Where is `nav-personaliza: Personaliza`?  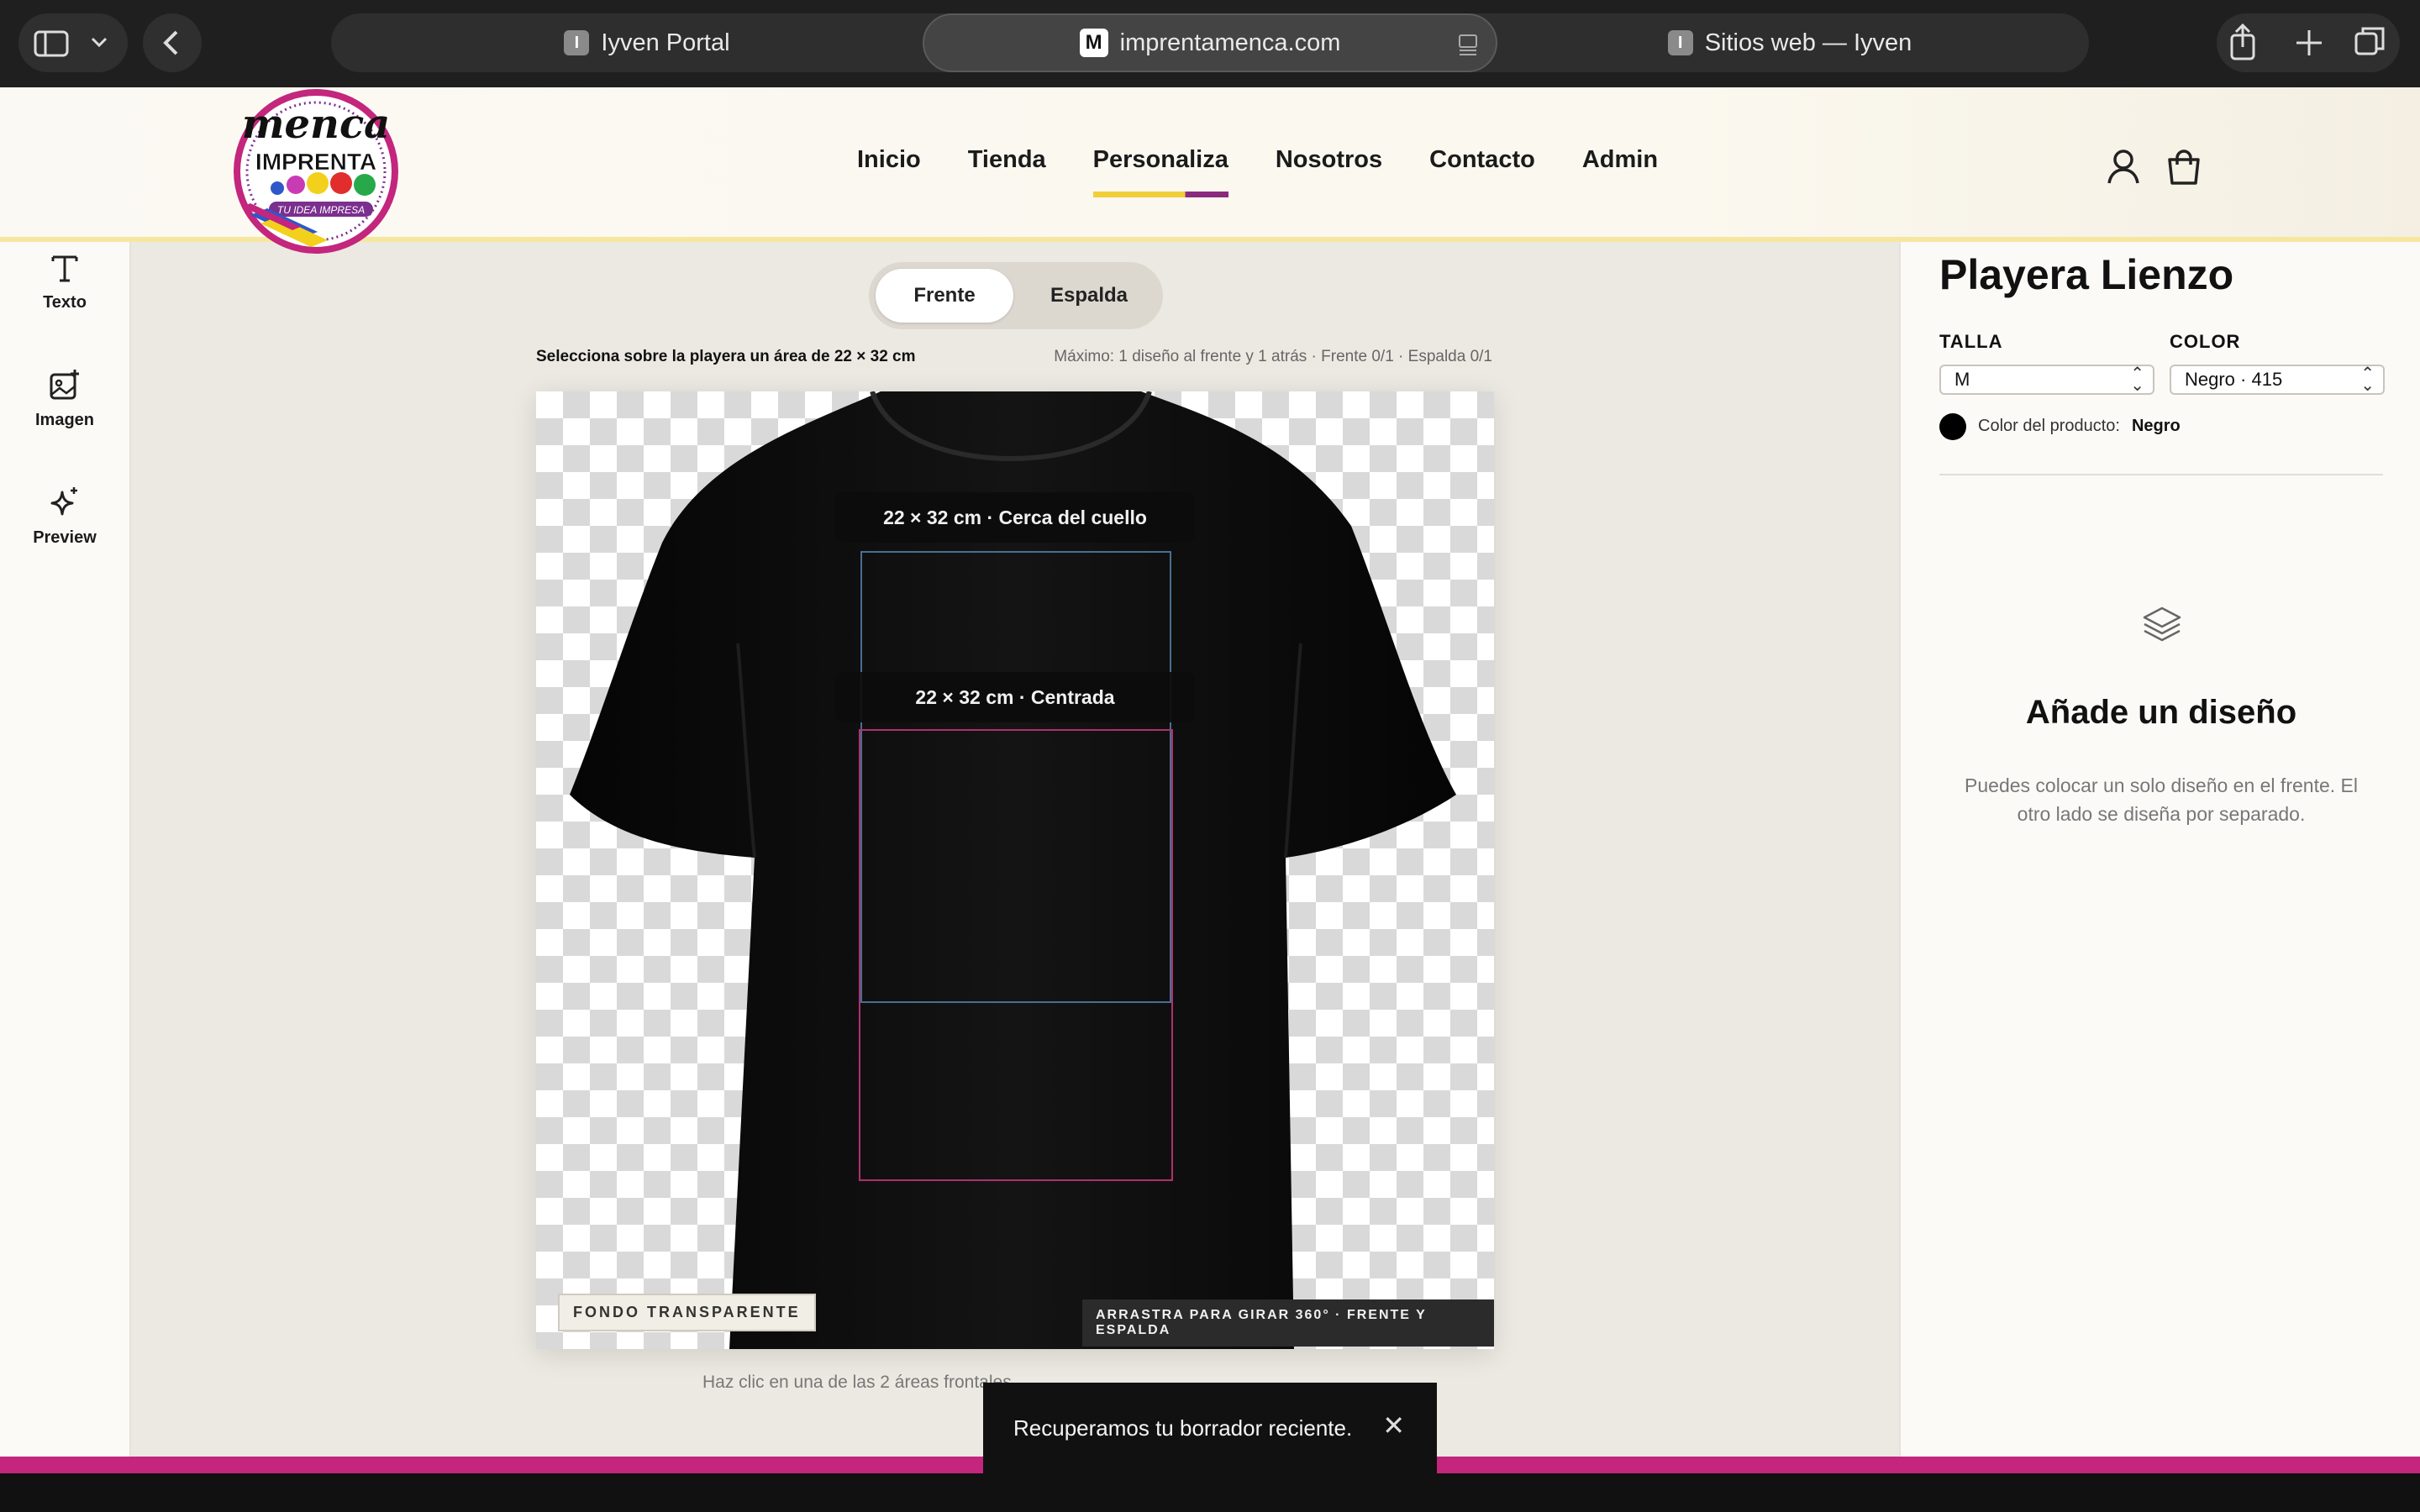
nav-personaliza: Personaliza is located at coordinates (1161, 171).